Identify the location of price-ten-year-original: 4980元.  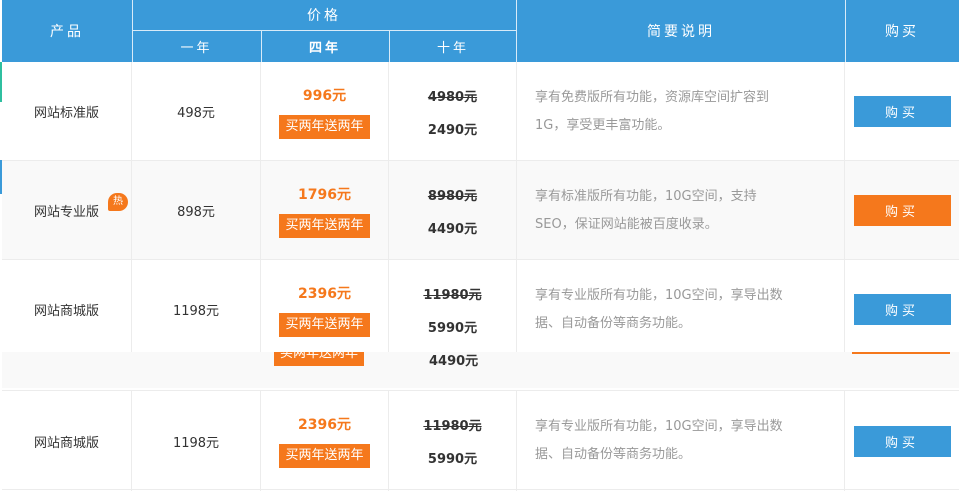
(452, 97).